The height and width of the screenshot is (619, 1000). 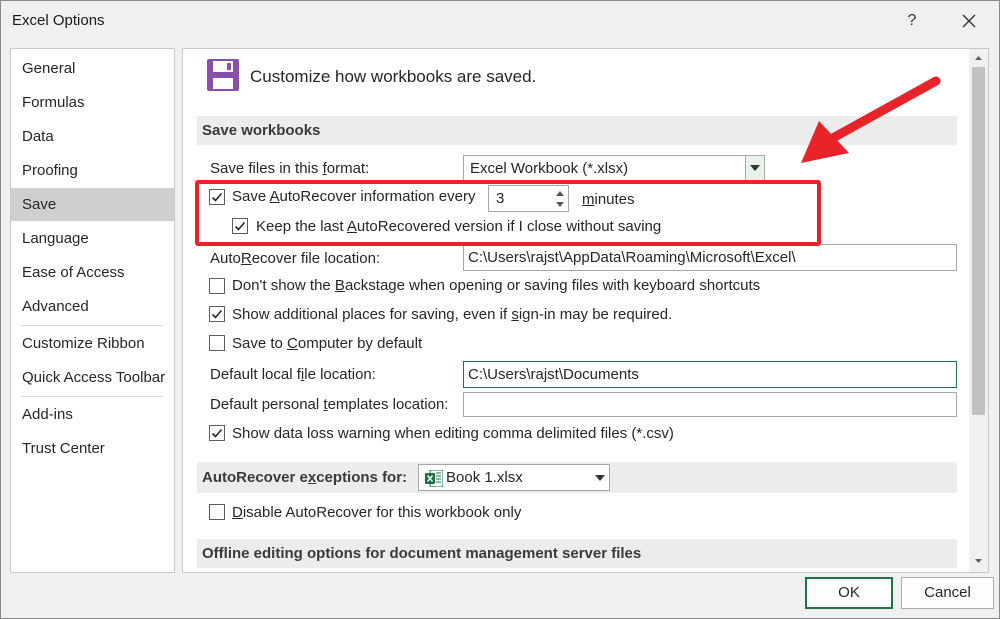 I want to click on sidebar-item-advanced: Advanced, so click(x=92, y=306).